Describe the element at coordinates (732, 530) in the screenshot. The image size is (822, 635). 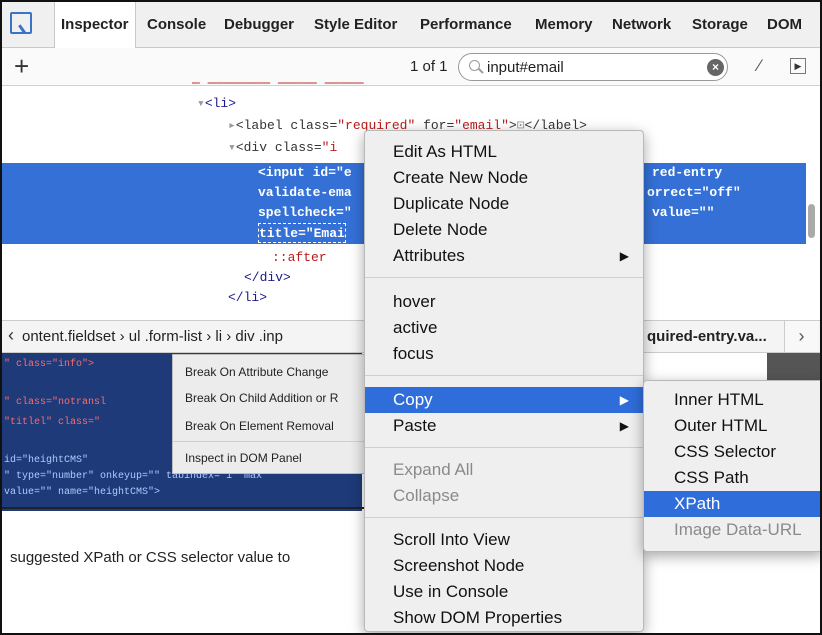
I see `submenu-item-image-data-url: Image Data-URL` at that location.